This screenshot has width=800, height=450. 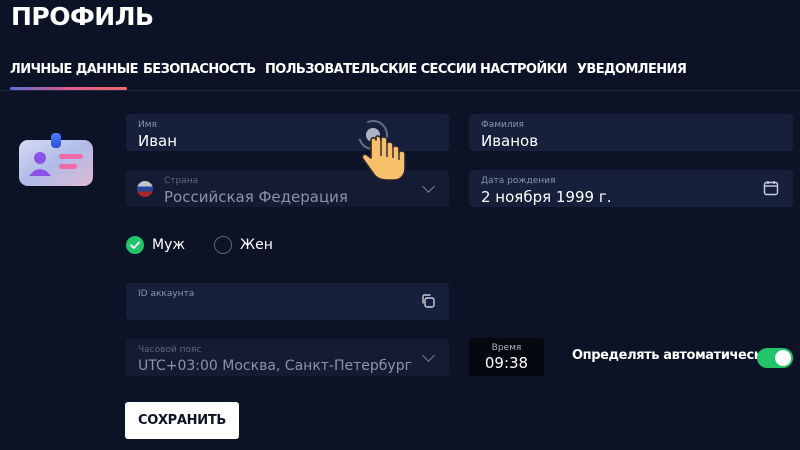 I want to click on auto-detect-toggle, so click(x=775, y=358).